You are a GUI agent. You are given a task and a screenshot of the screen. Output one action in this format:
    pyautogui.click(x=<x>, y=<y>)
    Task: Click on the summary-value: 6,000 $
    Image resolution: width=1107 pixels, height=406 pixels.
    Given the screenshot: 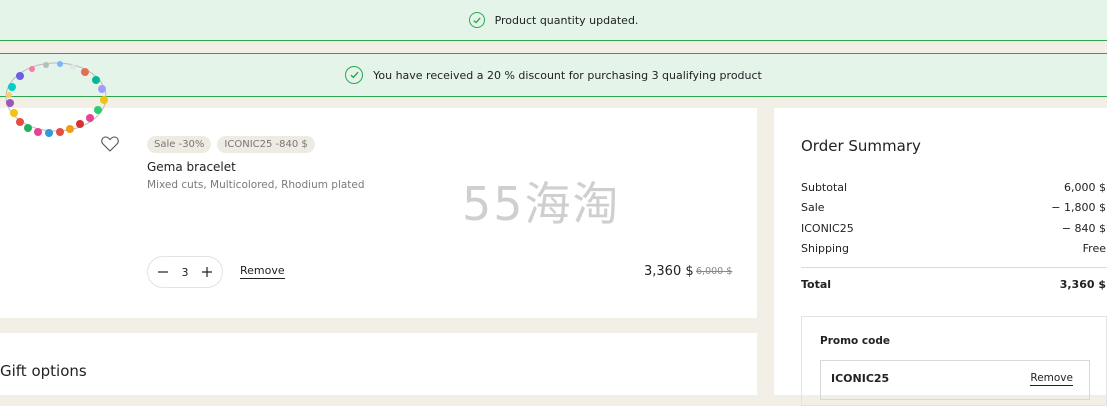 What is the action you would take?
    pyautogui.click(x=1085, y=187)
    